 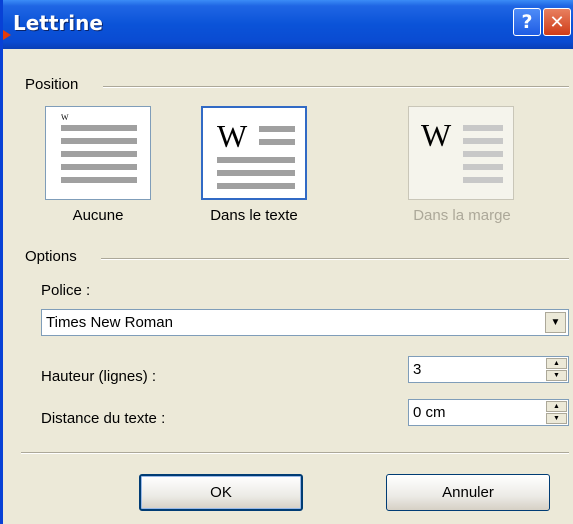 What do you see at coordinates (335, 259) in the screenshot?
I see `options-group-line` at bounding box center [335, 259].